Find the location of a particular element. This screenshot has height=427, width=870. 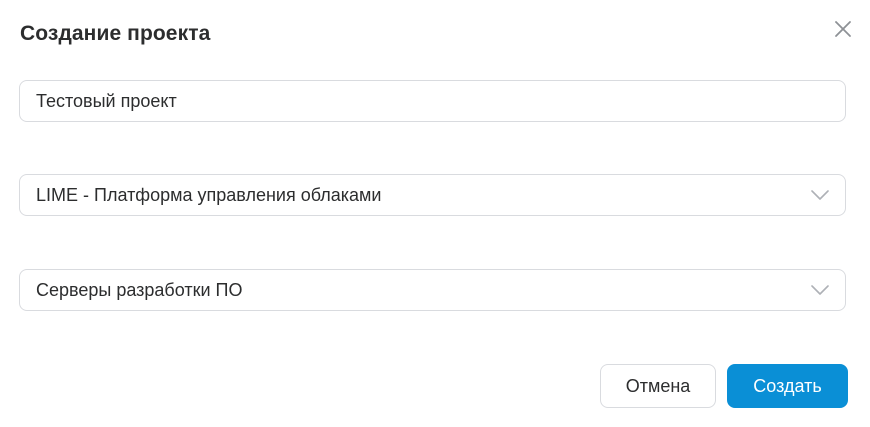

servers-select-value: Серверы разработки ПО is located at coordinates (139, 290).